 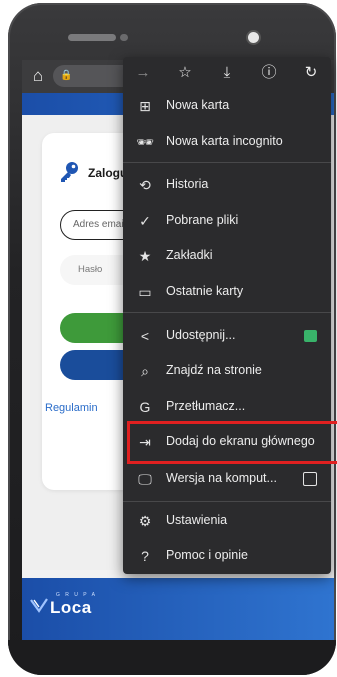 What do you see at coordinates (145, 521) in the screenshot?
I see `settings-gear-icon: ⚙` at bounding box center [145, 521].